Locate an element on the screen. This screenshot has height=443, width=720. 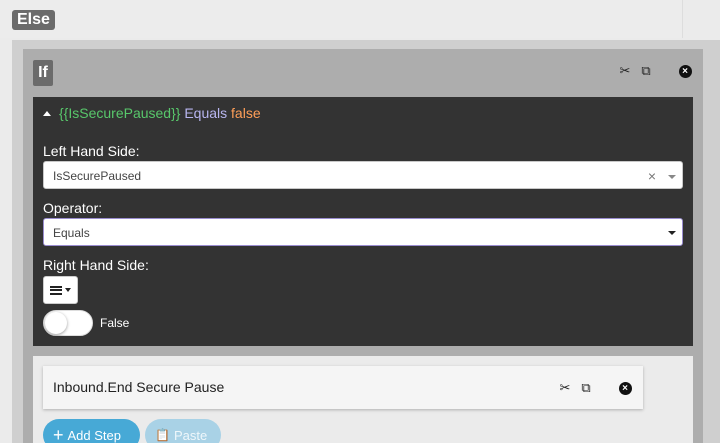
operator-value: Equals is located at coordinates (71, 233).